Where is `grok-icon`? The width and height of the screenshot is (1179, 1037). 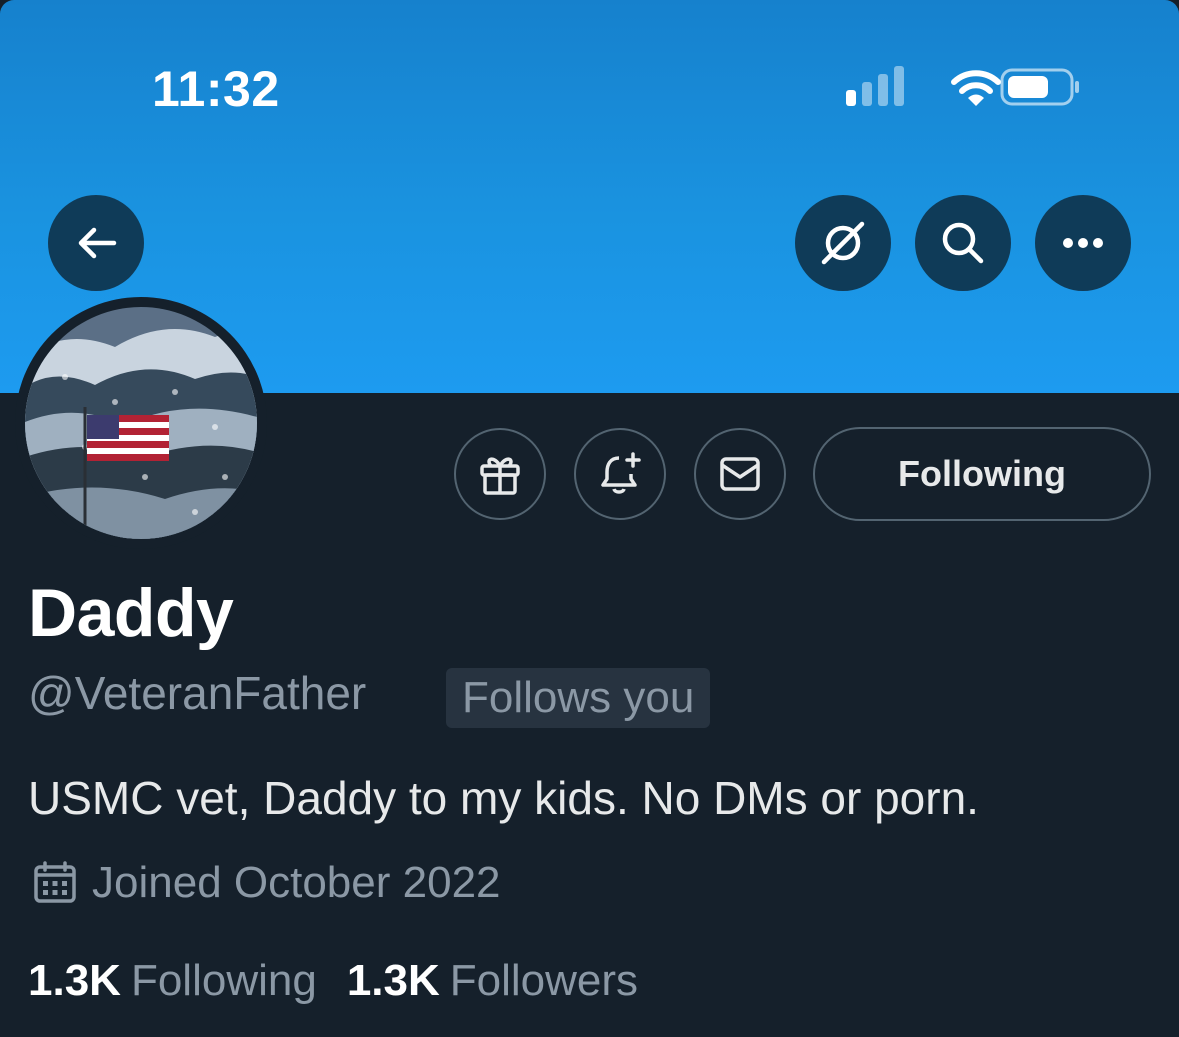 grok-icon is located at coordinates (843, 243).